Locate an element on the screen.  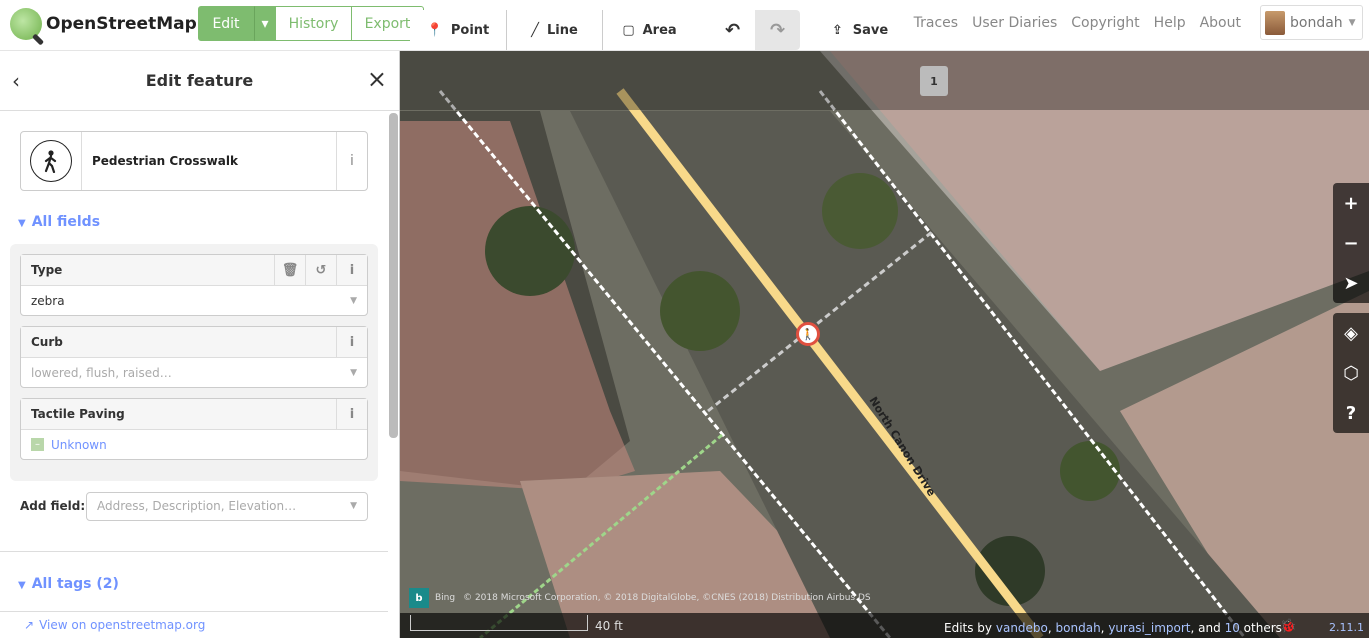
all-tags-toggle: ▼ All tags (2) is located at coordinates (68, 584).